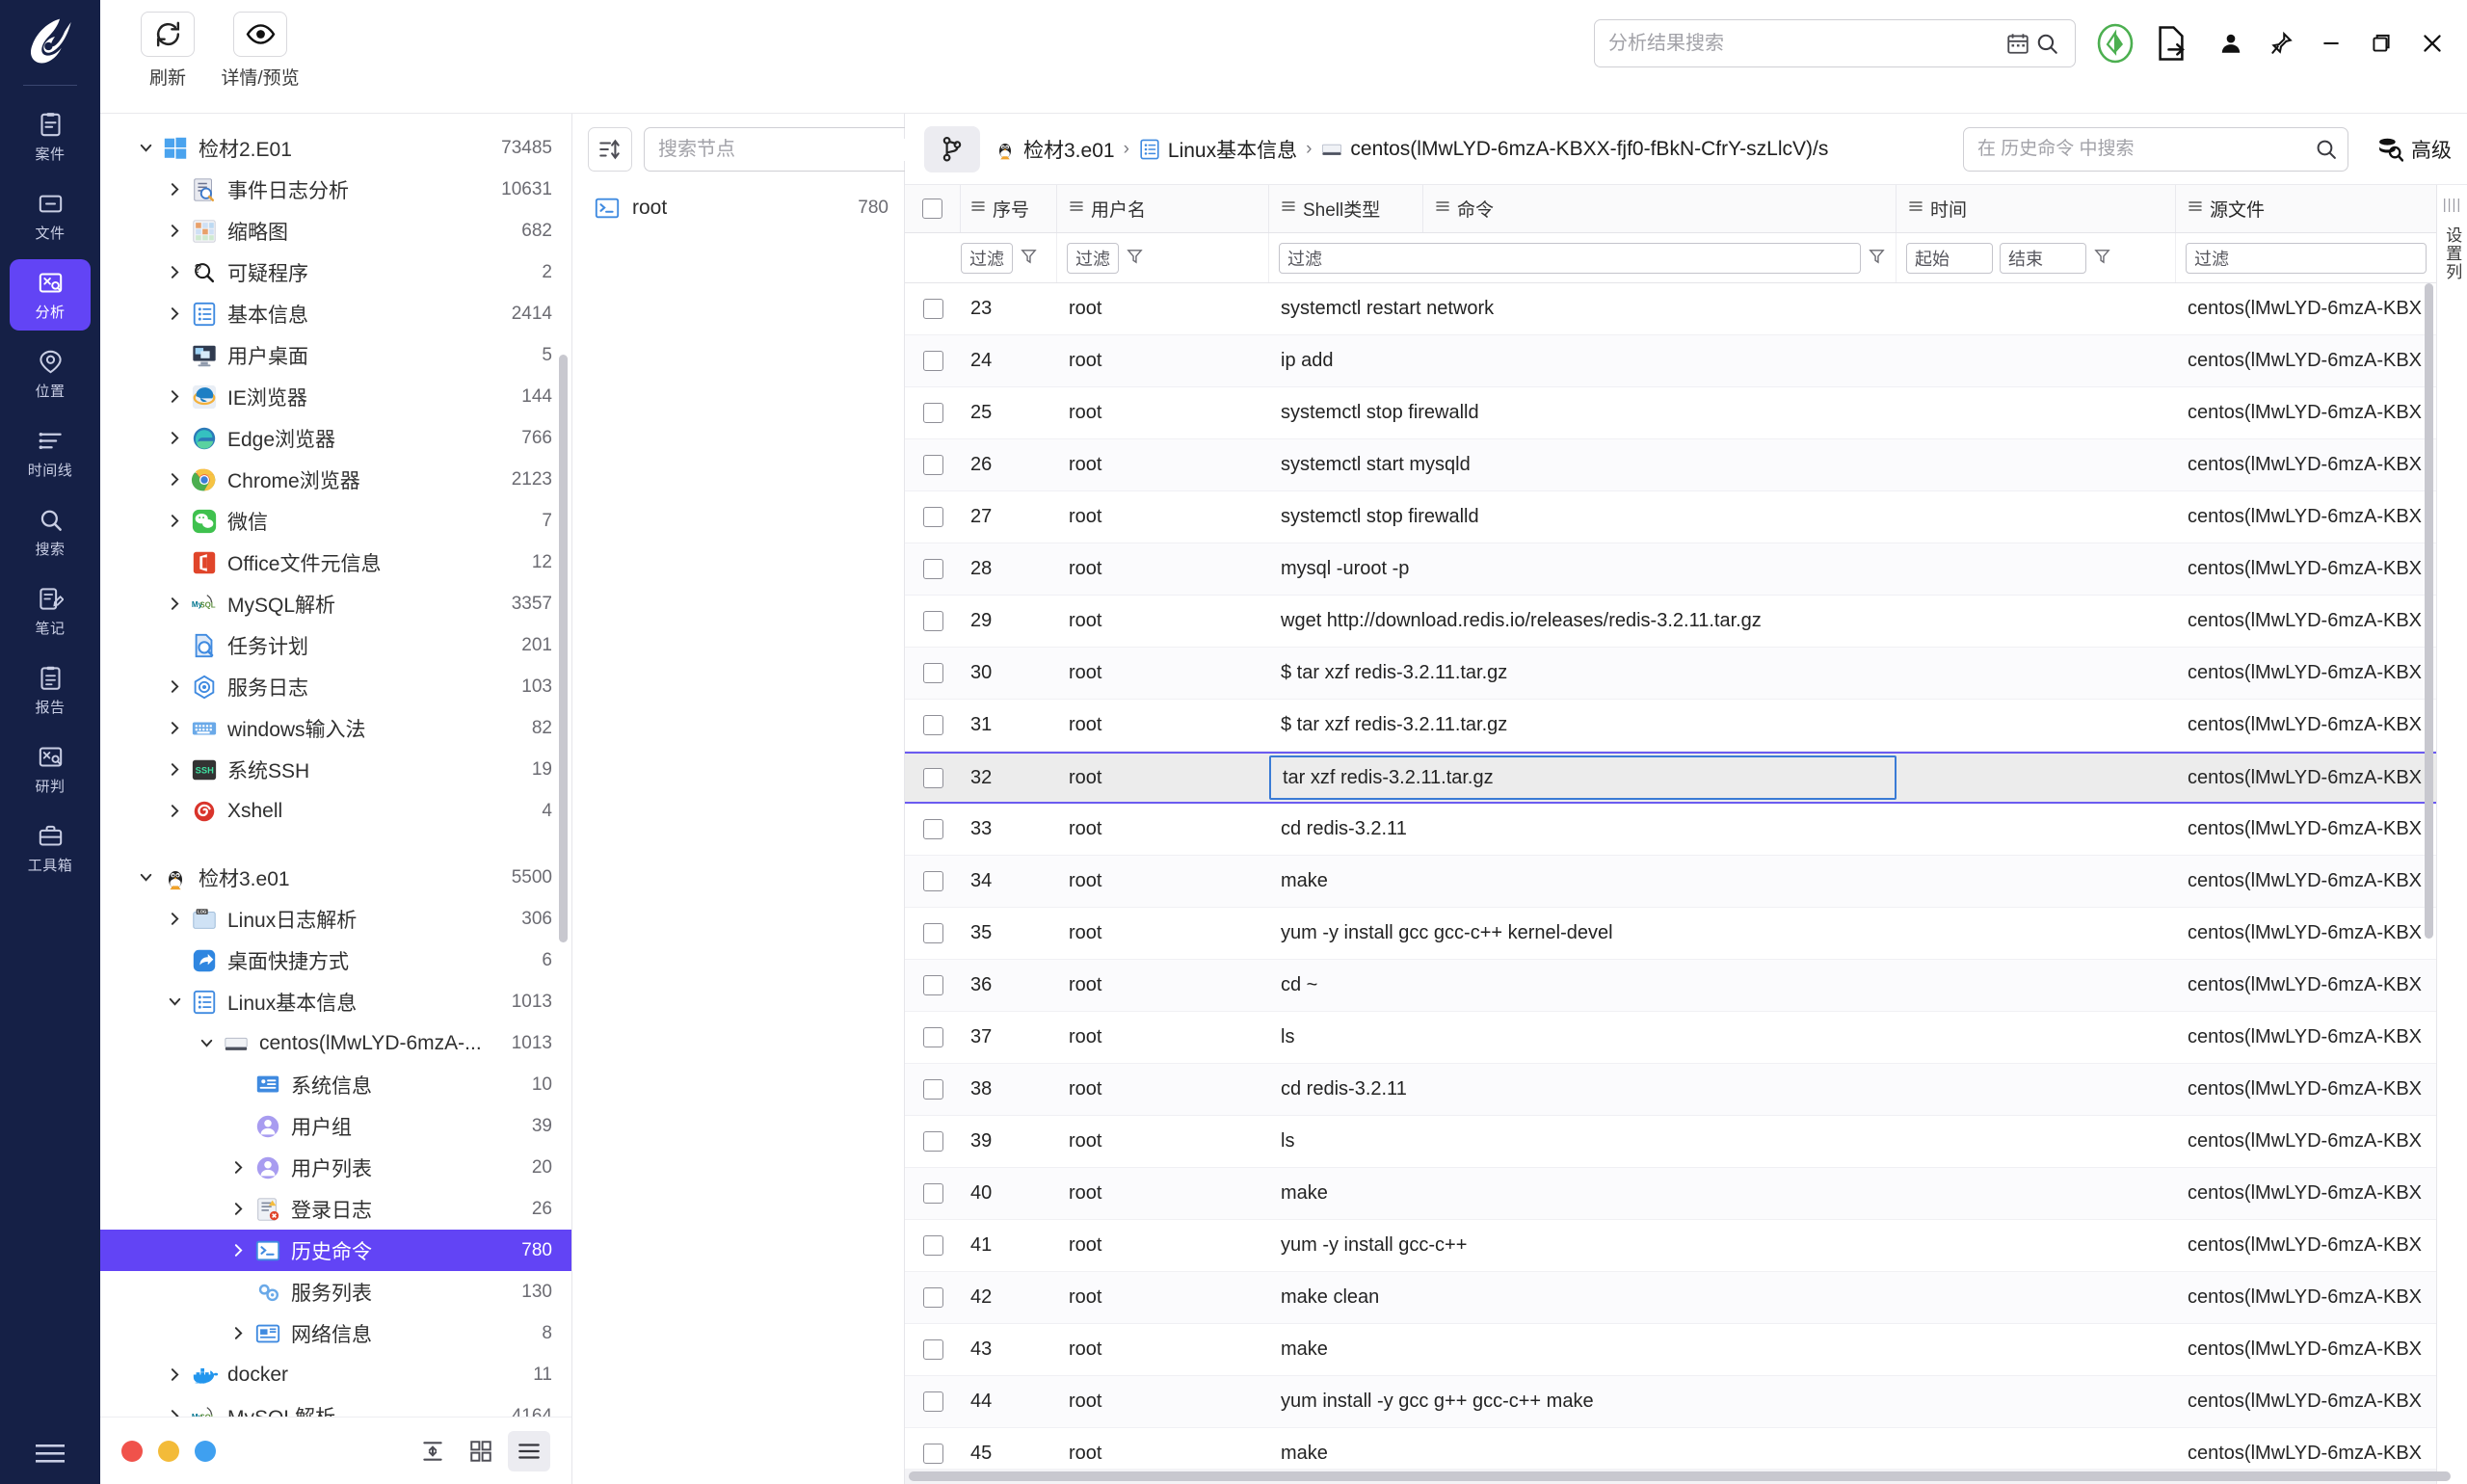  Describe the element at coordinates (50, 136) in the screenshot. I see `rail-item-case: 案件` at that location.